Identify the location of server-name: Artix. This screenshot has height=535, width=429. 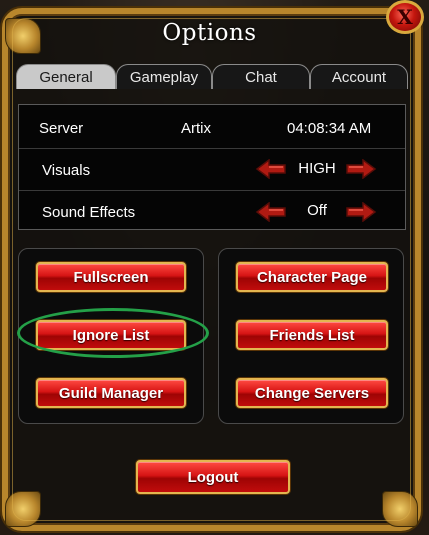
(196, 128).